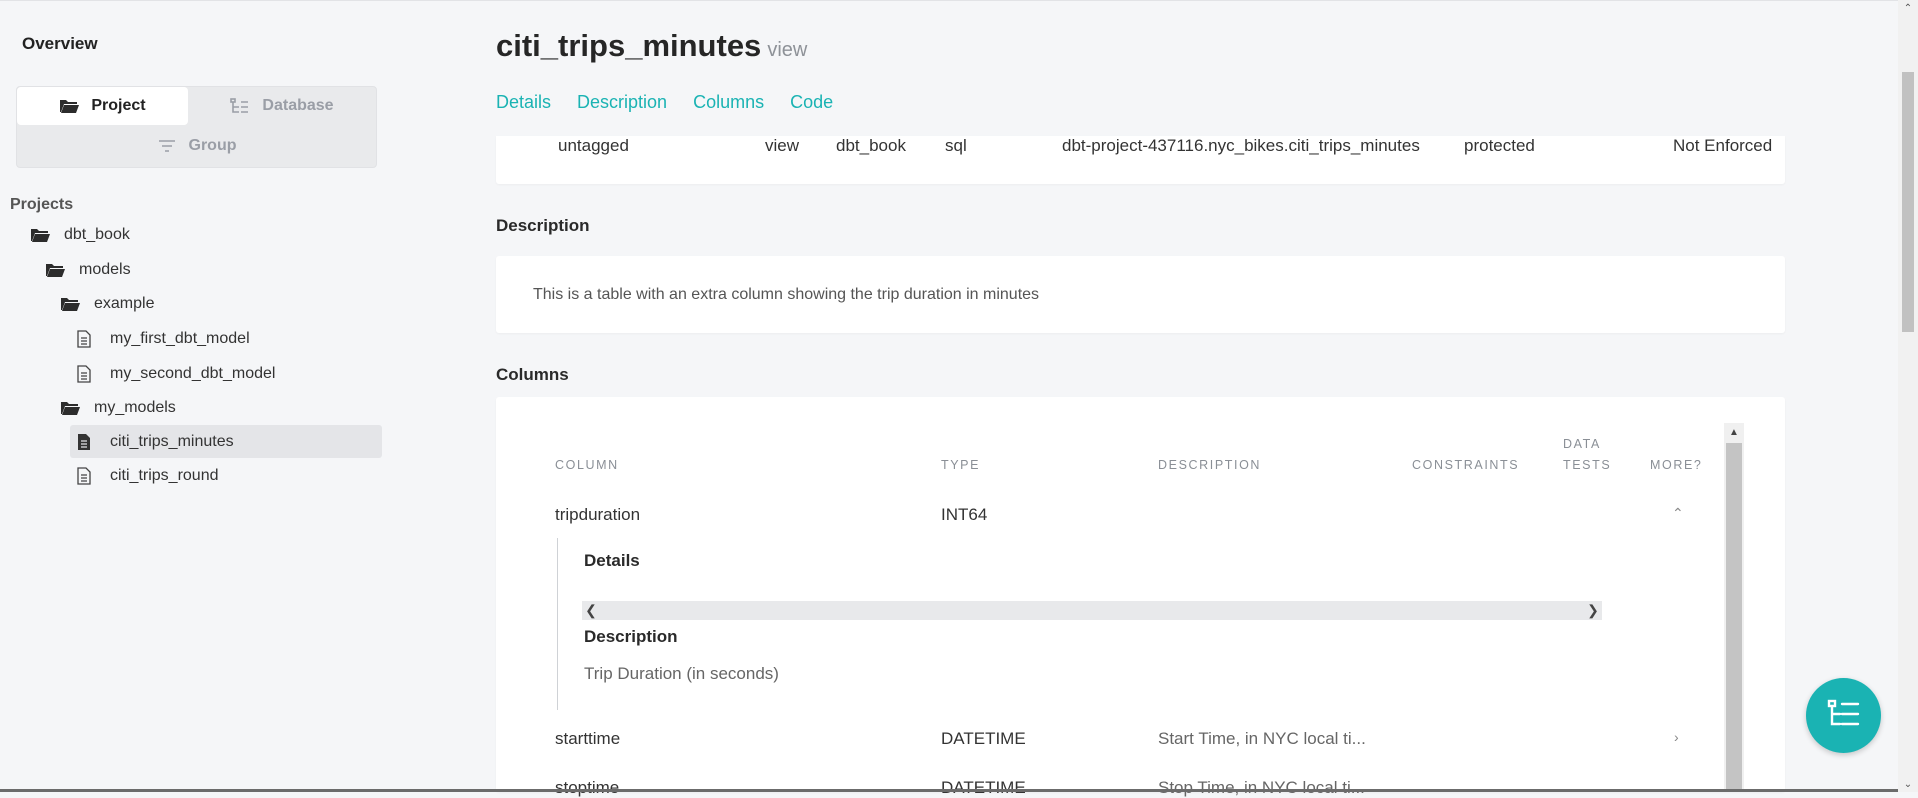 This screenshot has width=1918, height=798. What do you see at coordinates (1723, 145) in the screenshot?
I see `contract-value: Not Enforced` at bounding box center [1723, 145].